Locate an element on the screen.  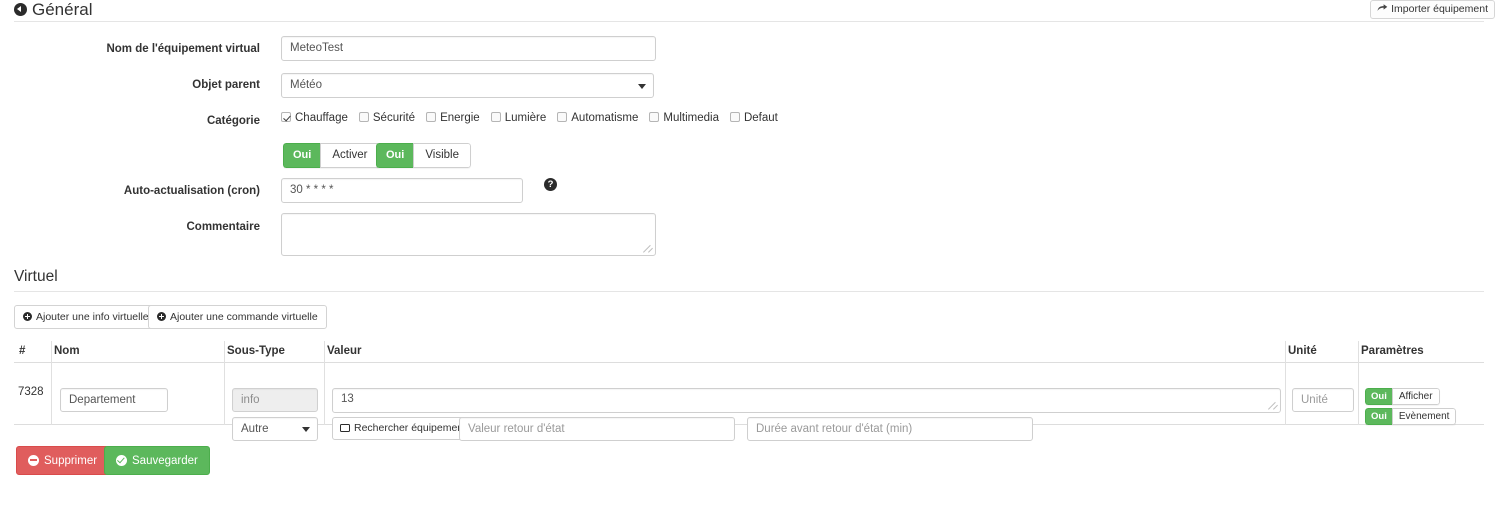
parent-object-value: Météo is located at coordinates (306, 85).